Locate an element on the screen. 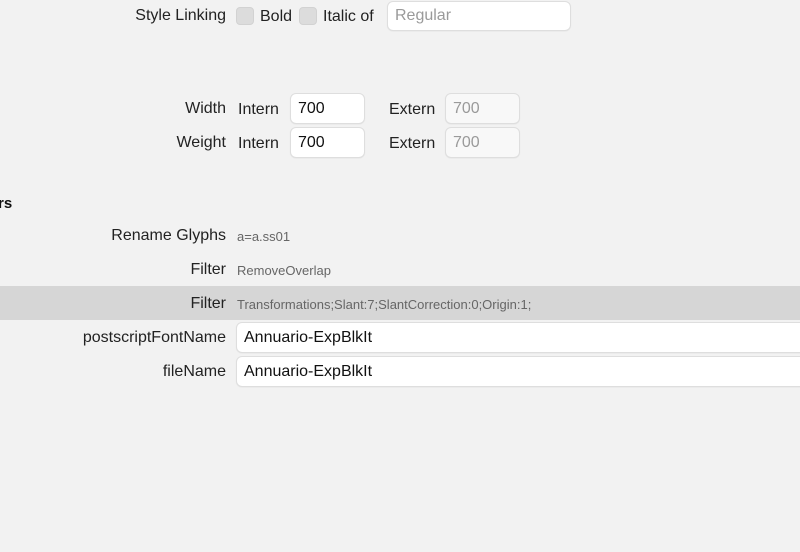 Image resolution: width=800 pixels, height=552 pixels. weight-label: Weight is located at coordinates (201, 142).